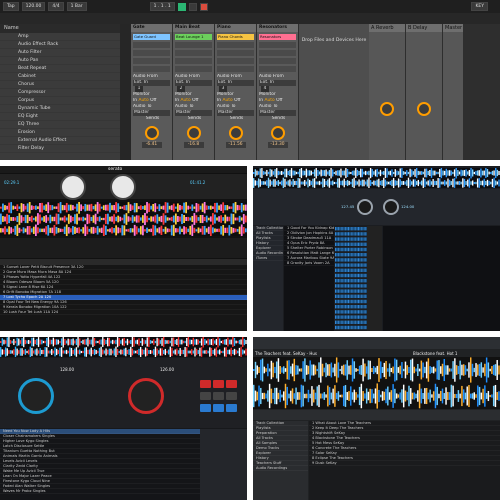 The height and width of the screenshot is (500, 500). What do you see at coordinates (181, 6) in the screenshot?
I see `play-icon` at bounding box center [181, 6].